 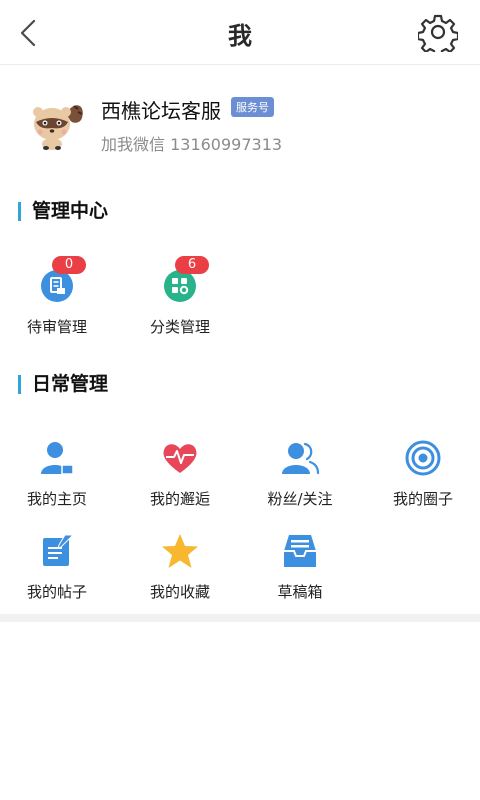 I want to click on daily-item-my-homepage: 我的主页, so click(x=58, y=473).